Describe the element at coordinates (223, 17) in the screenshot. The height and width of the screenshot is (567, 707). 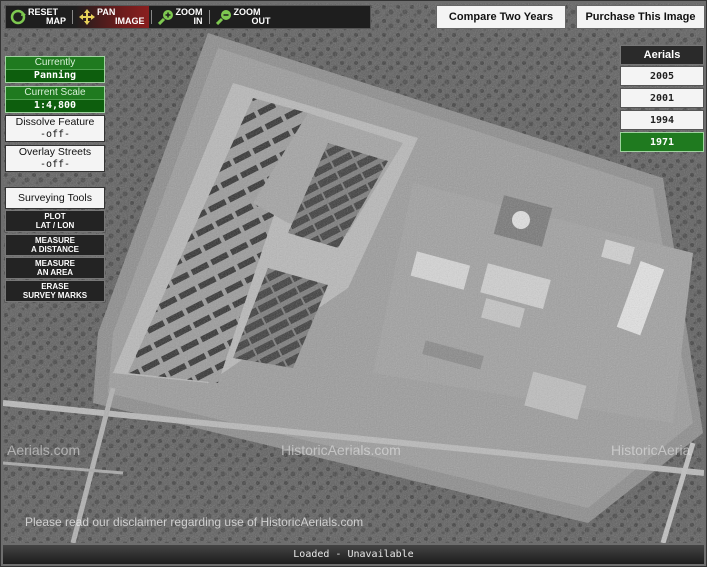
I see `zoom-out-icon` at that location.